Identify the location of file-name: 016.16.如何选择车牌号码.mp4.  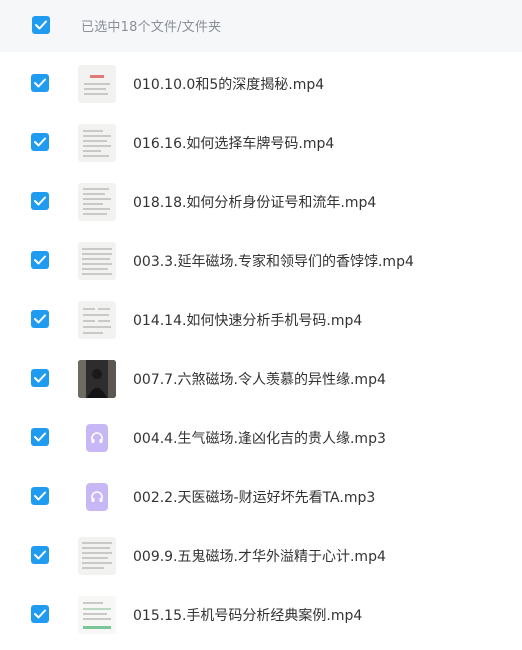
(233, 142).